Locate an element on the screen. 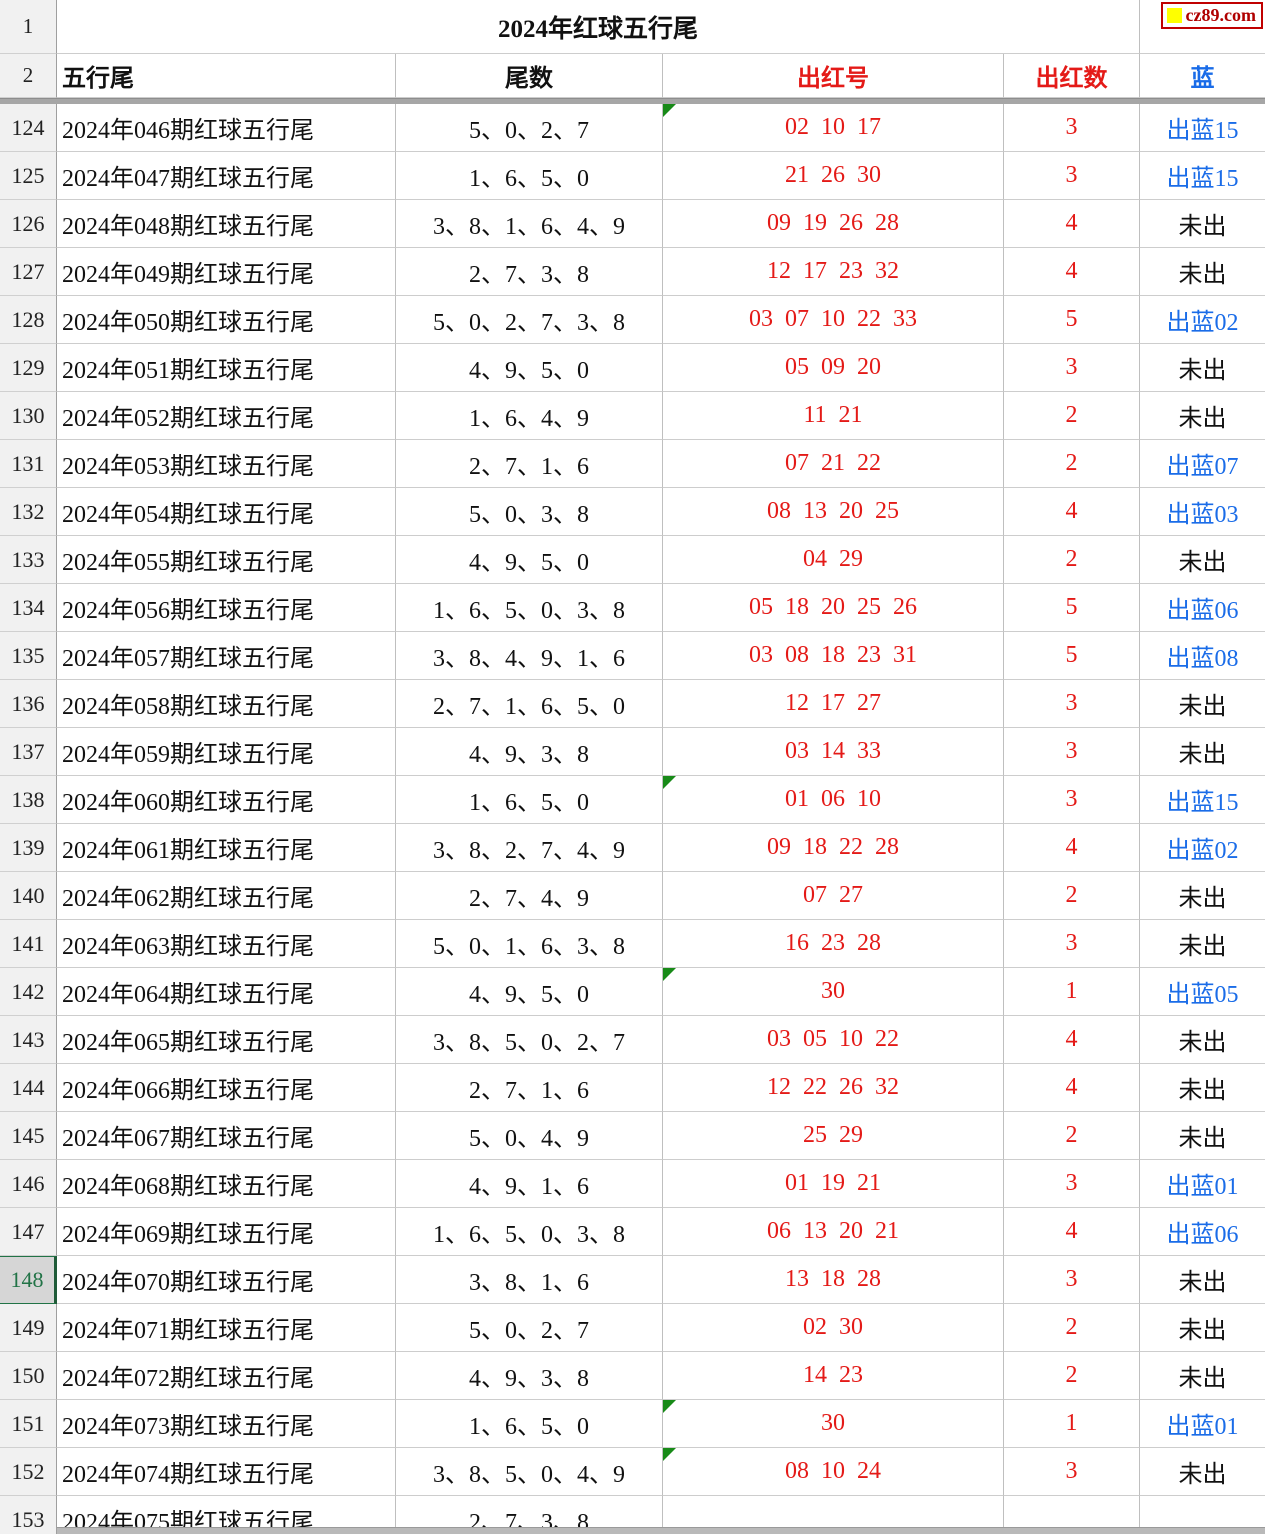 This screenshot has height=1534, width=1265. cell-red-numbers: 08 13 20 25 is located at coordinates (833, 512).